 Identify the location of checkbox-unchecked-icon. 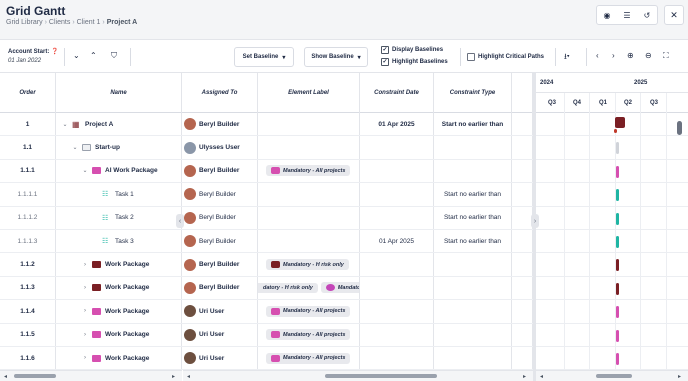
(471, 57).